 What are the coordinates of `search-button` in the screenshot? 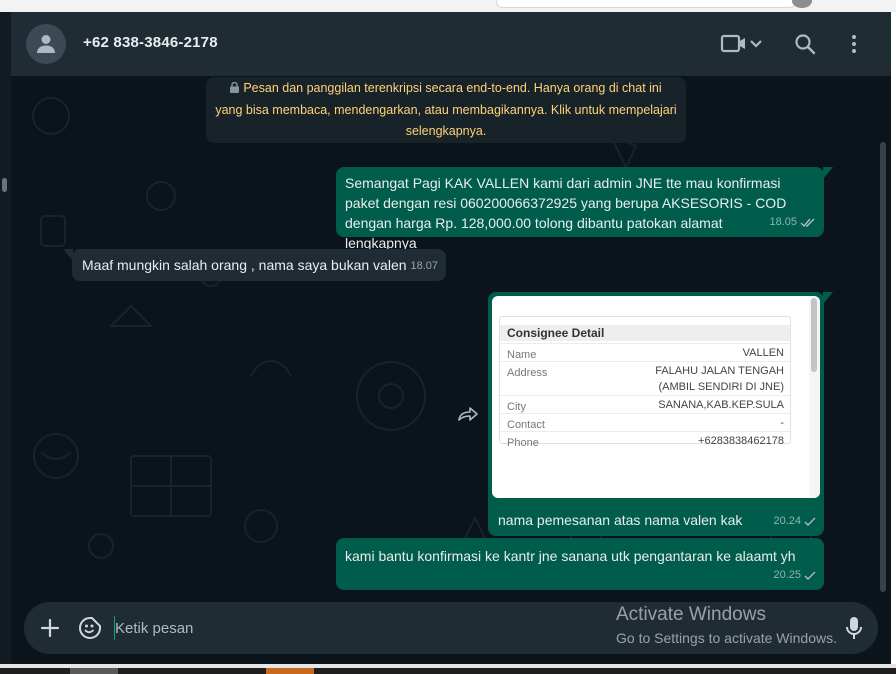 It's located at (805, 44).